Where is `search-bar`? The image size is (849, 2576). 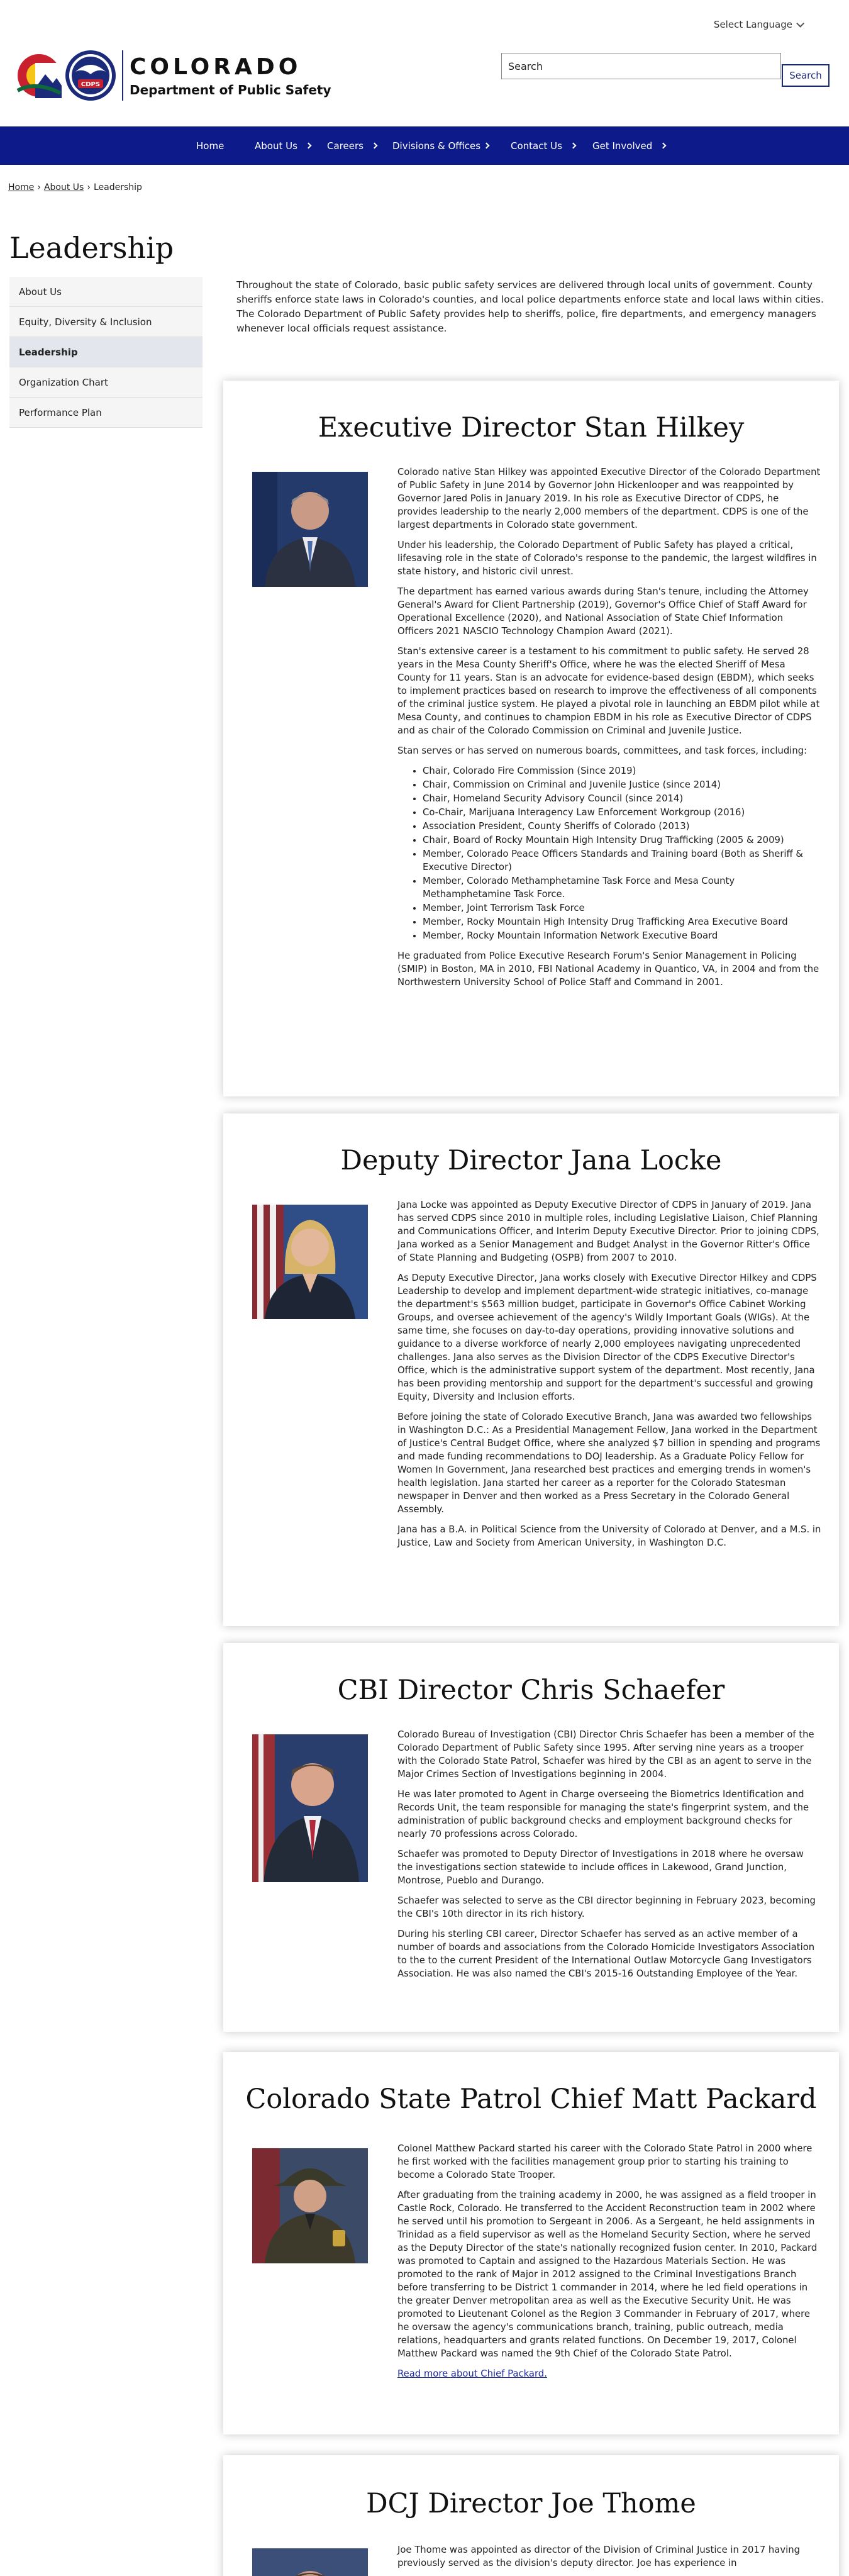
search-bar is located at coordinates (641, 66).